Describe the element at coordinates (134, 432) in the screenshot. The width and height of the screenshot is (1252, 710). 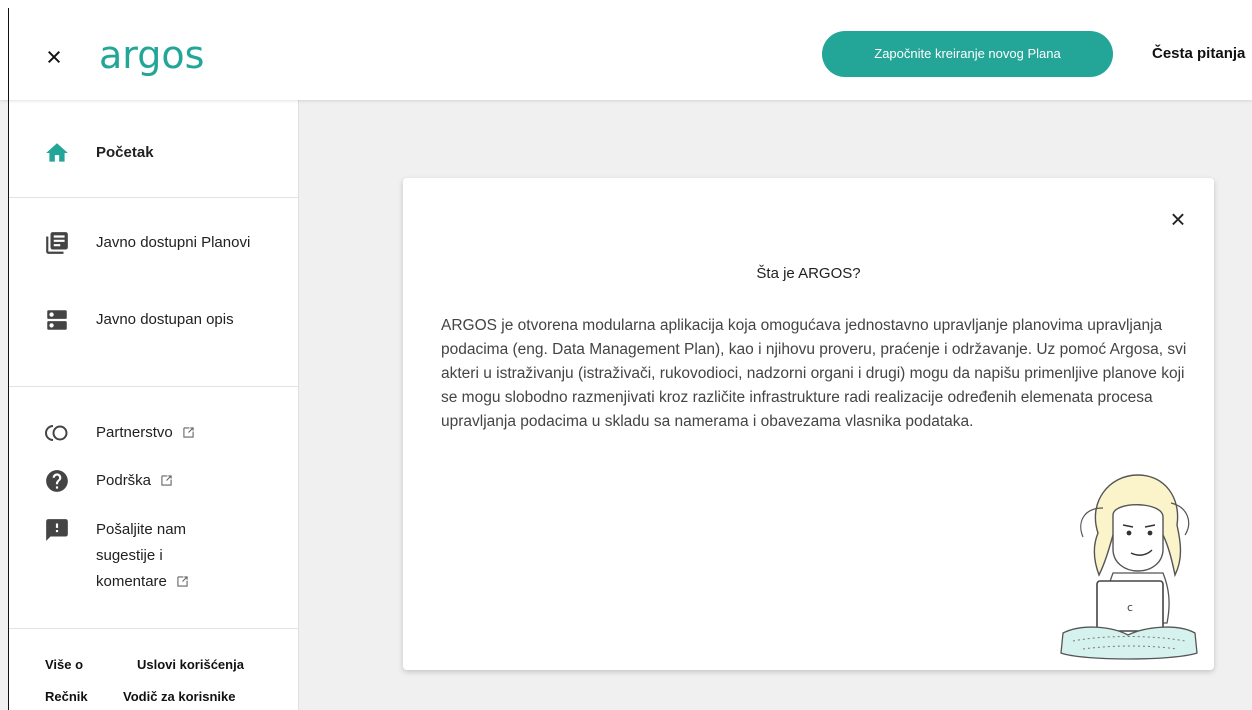
I see `partnership-label: Partnerstvo` at that location.